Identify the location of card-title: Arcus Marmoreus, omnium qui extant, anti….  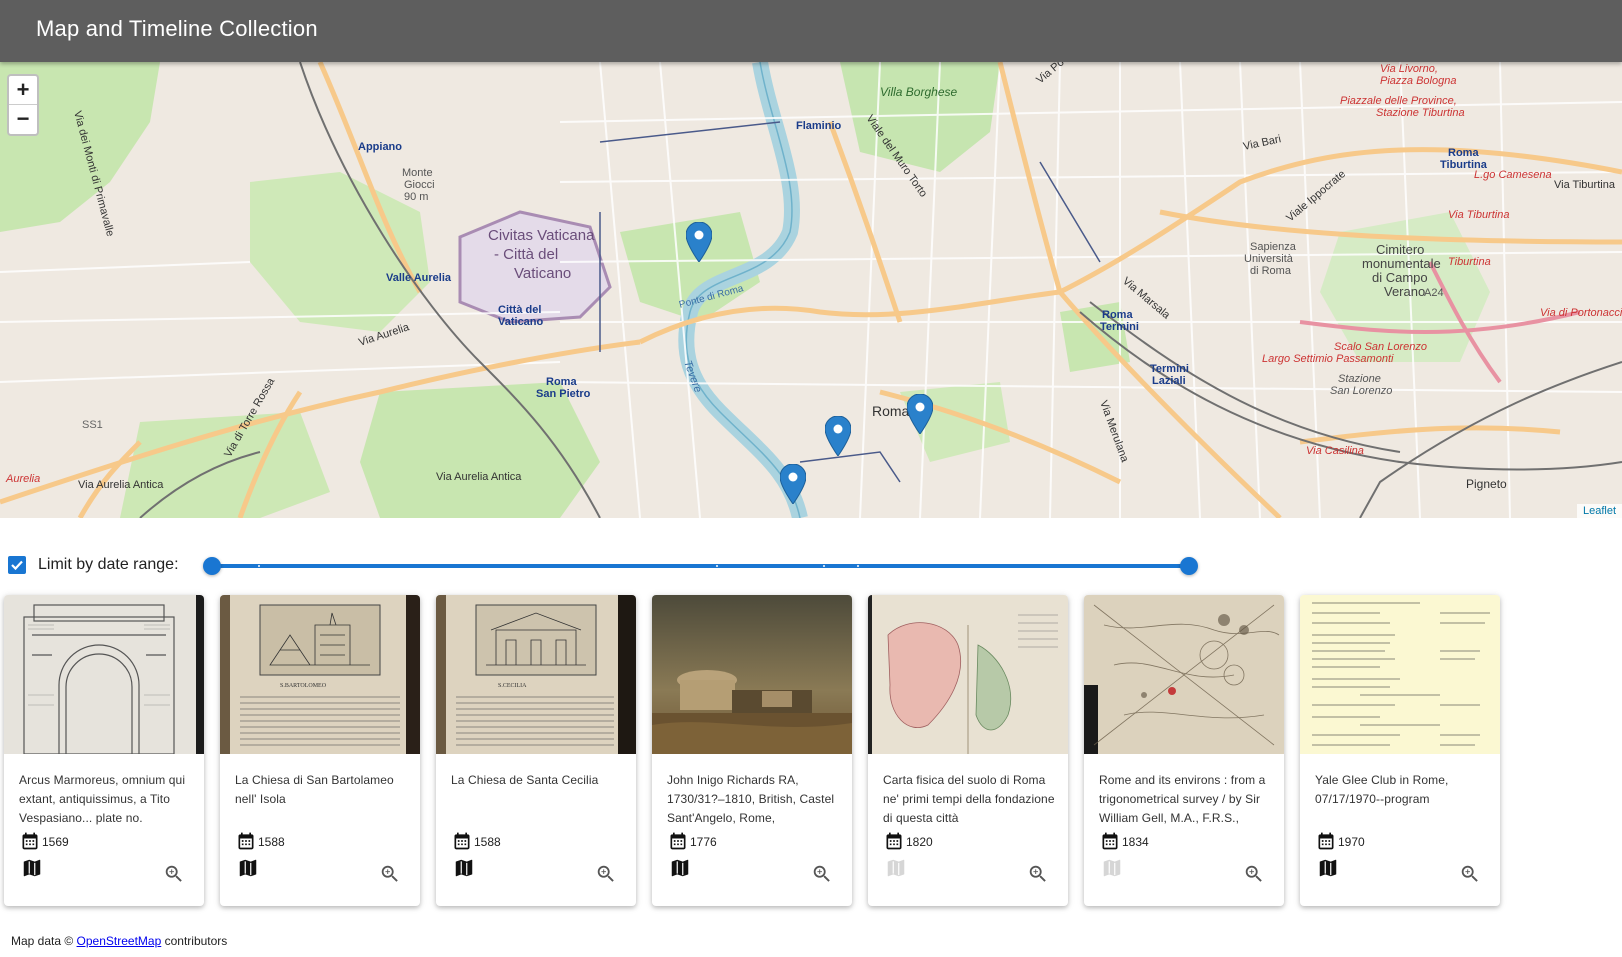
(102, 799).